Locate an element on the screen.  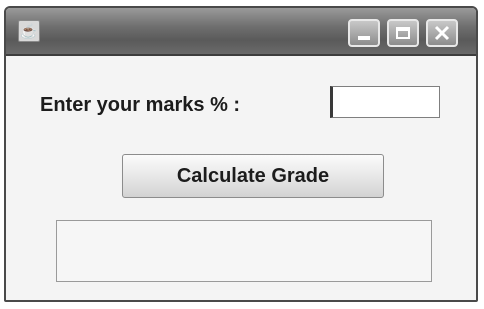
close-icon is located at coordinates (442, 33).